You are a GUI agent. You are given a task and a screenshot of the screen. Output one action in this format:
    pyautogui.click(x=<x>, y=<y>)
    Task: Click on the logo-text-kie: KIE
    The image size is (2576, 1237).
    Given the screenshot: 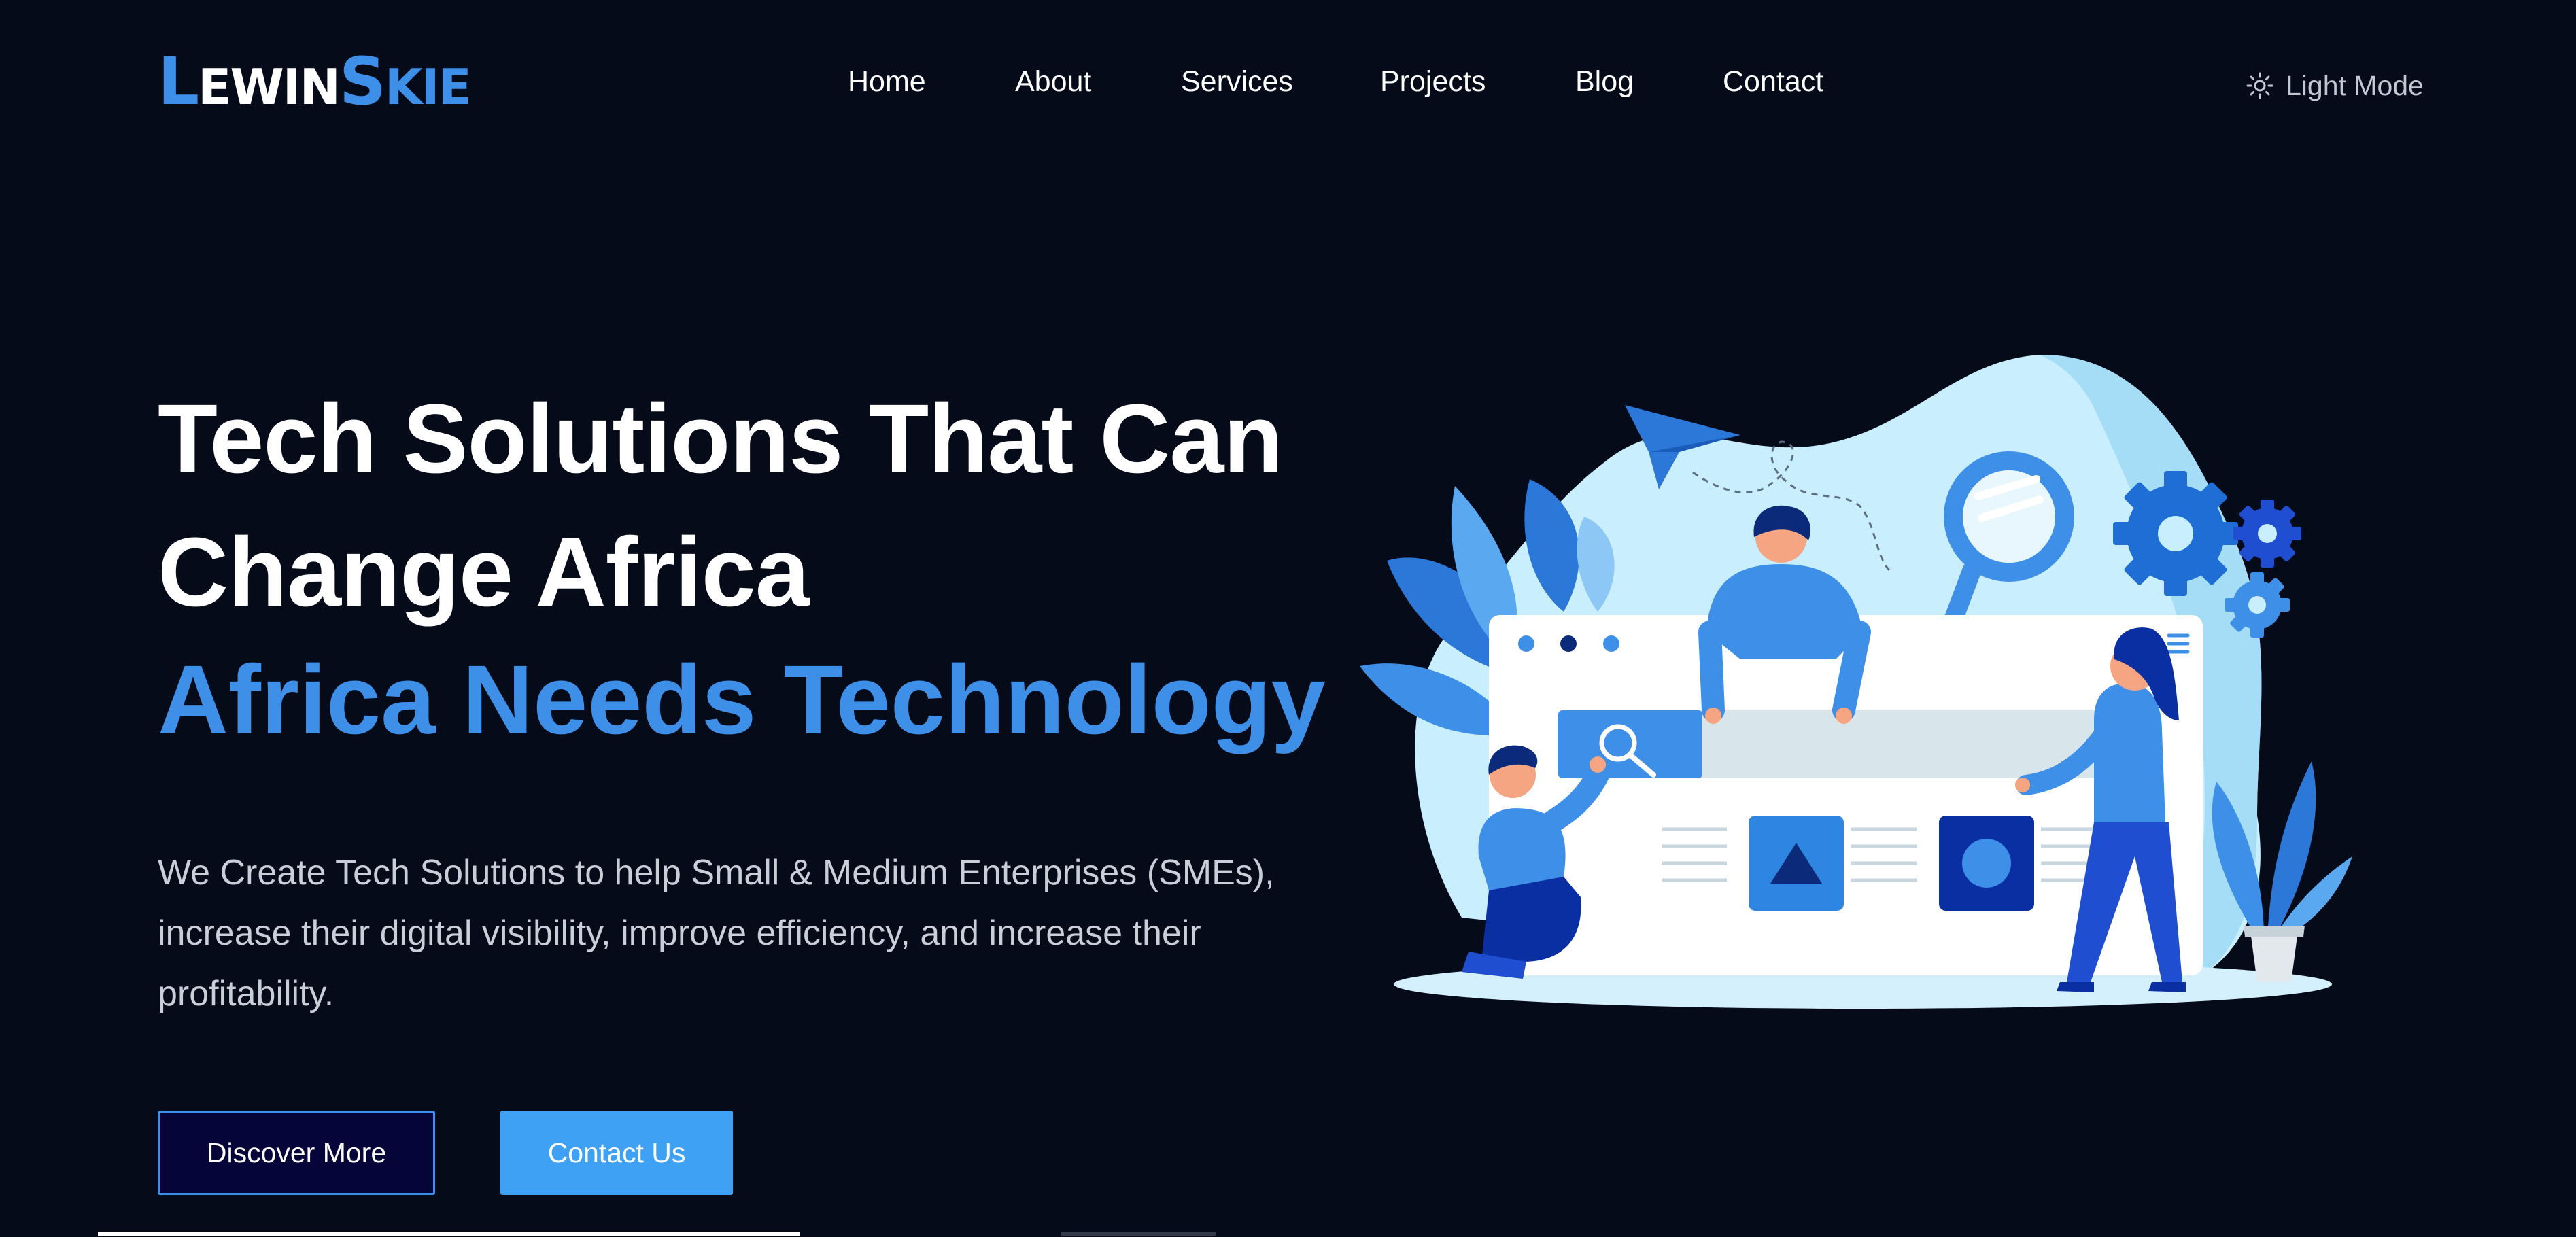 What is the action you would take?
    pyautogui.click(x=428, y=87)
    